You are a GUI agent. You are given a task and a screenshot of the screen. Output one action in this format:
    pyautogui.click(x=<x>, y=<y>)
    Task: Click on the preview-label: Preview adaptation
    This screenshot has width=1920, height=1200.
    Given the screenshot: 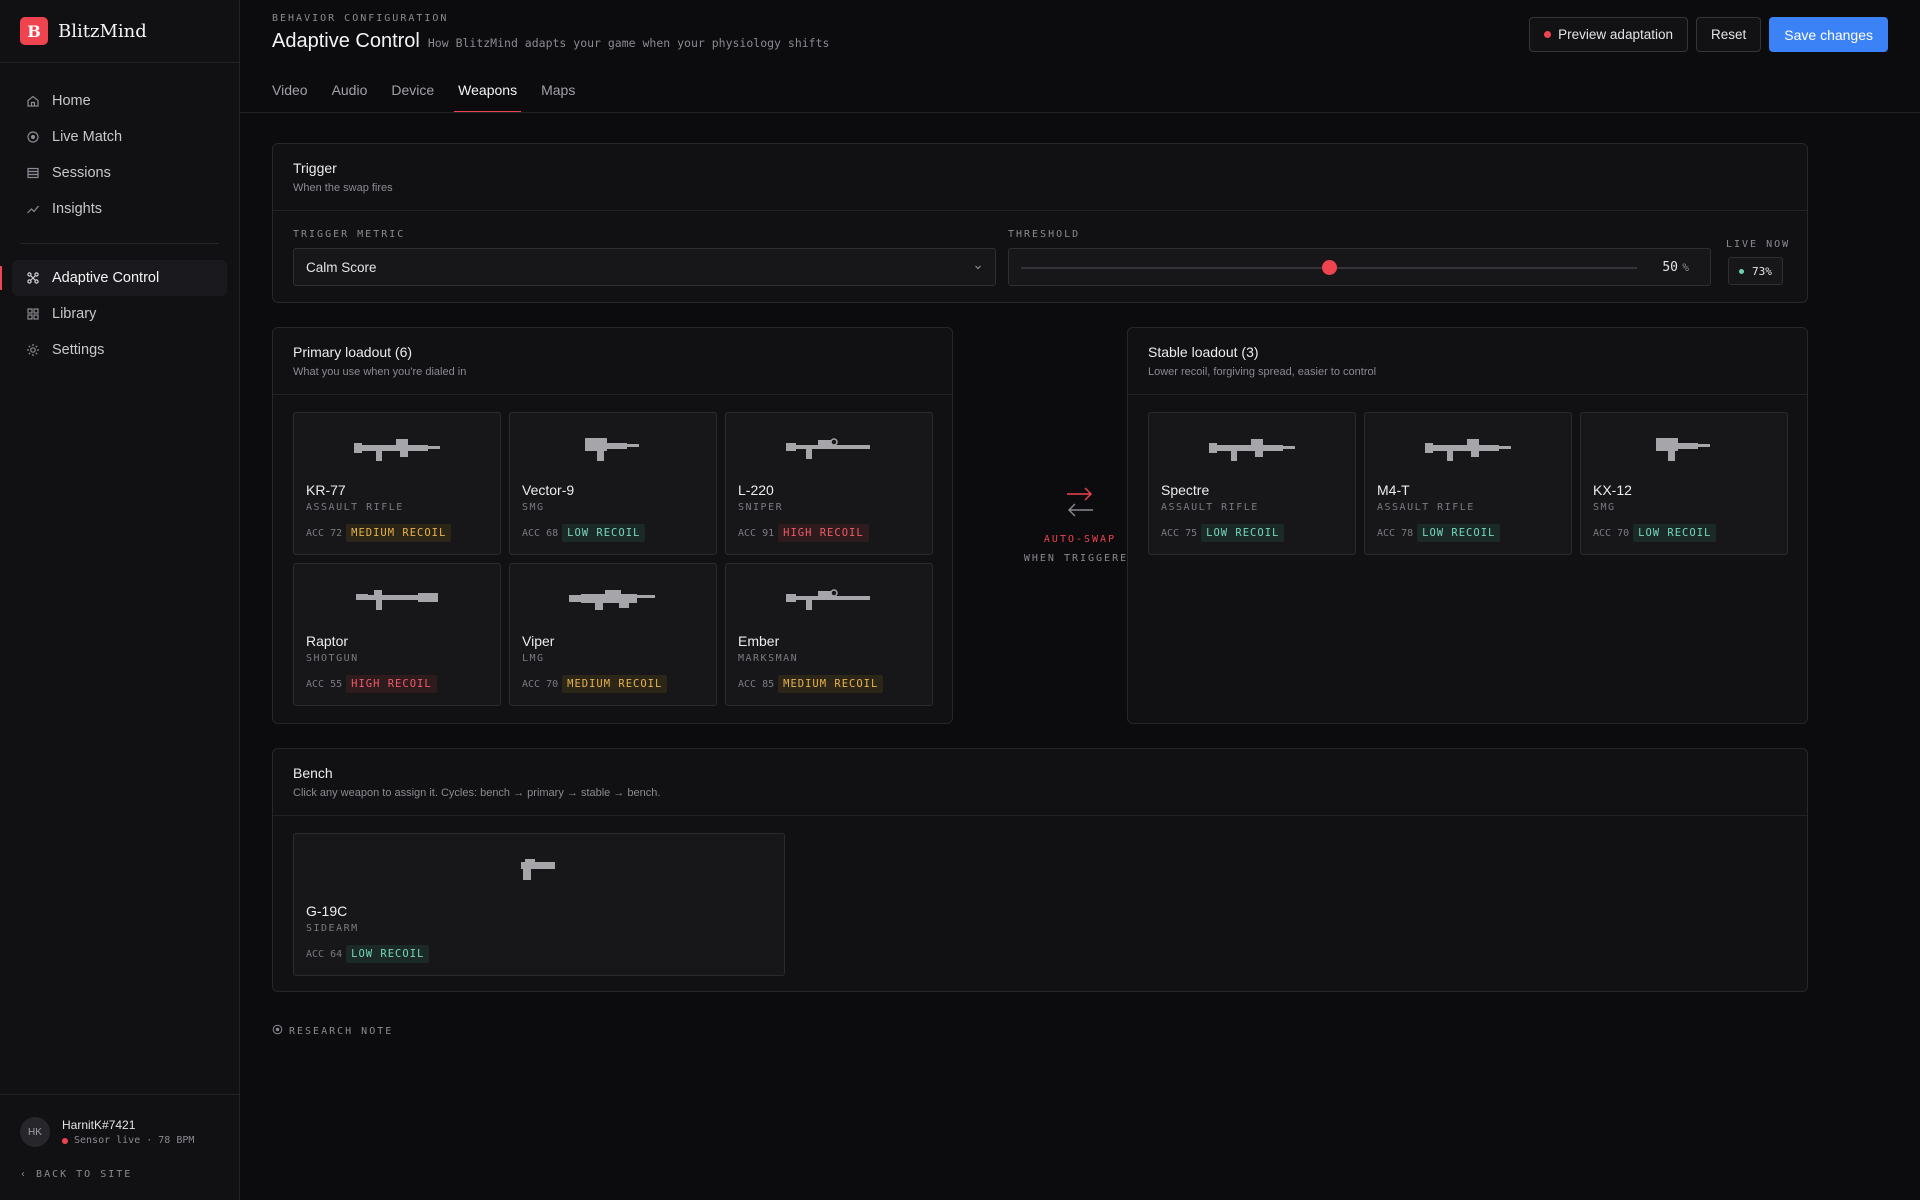 What is the action you would take?
    pyautogui.click(x=1615, y=34)
    